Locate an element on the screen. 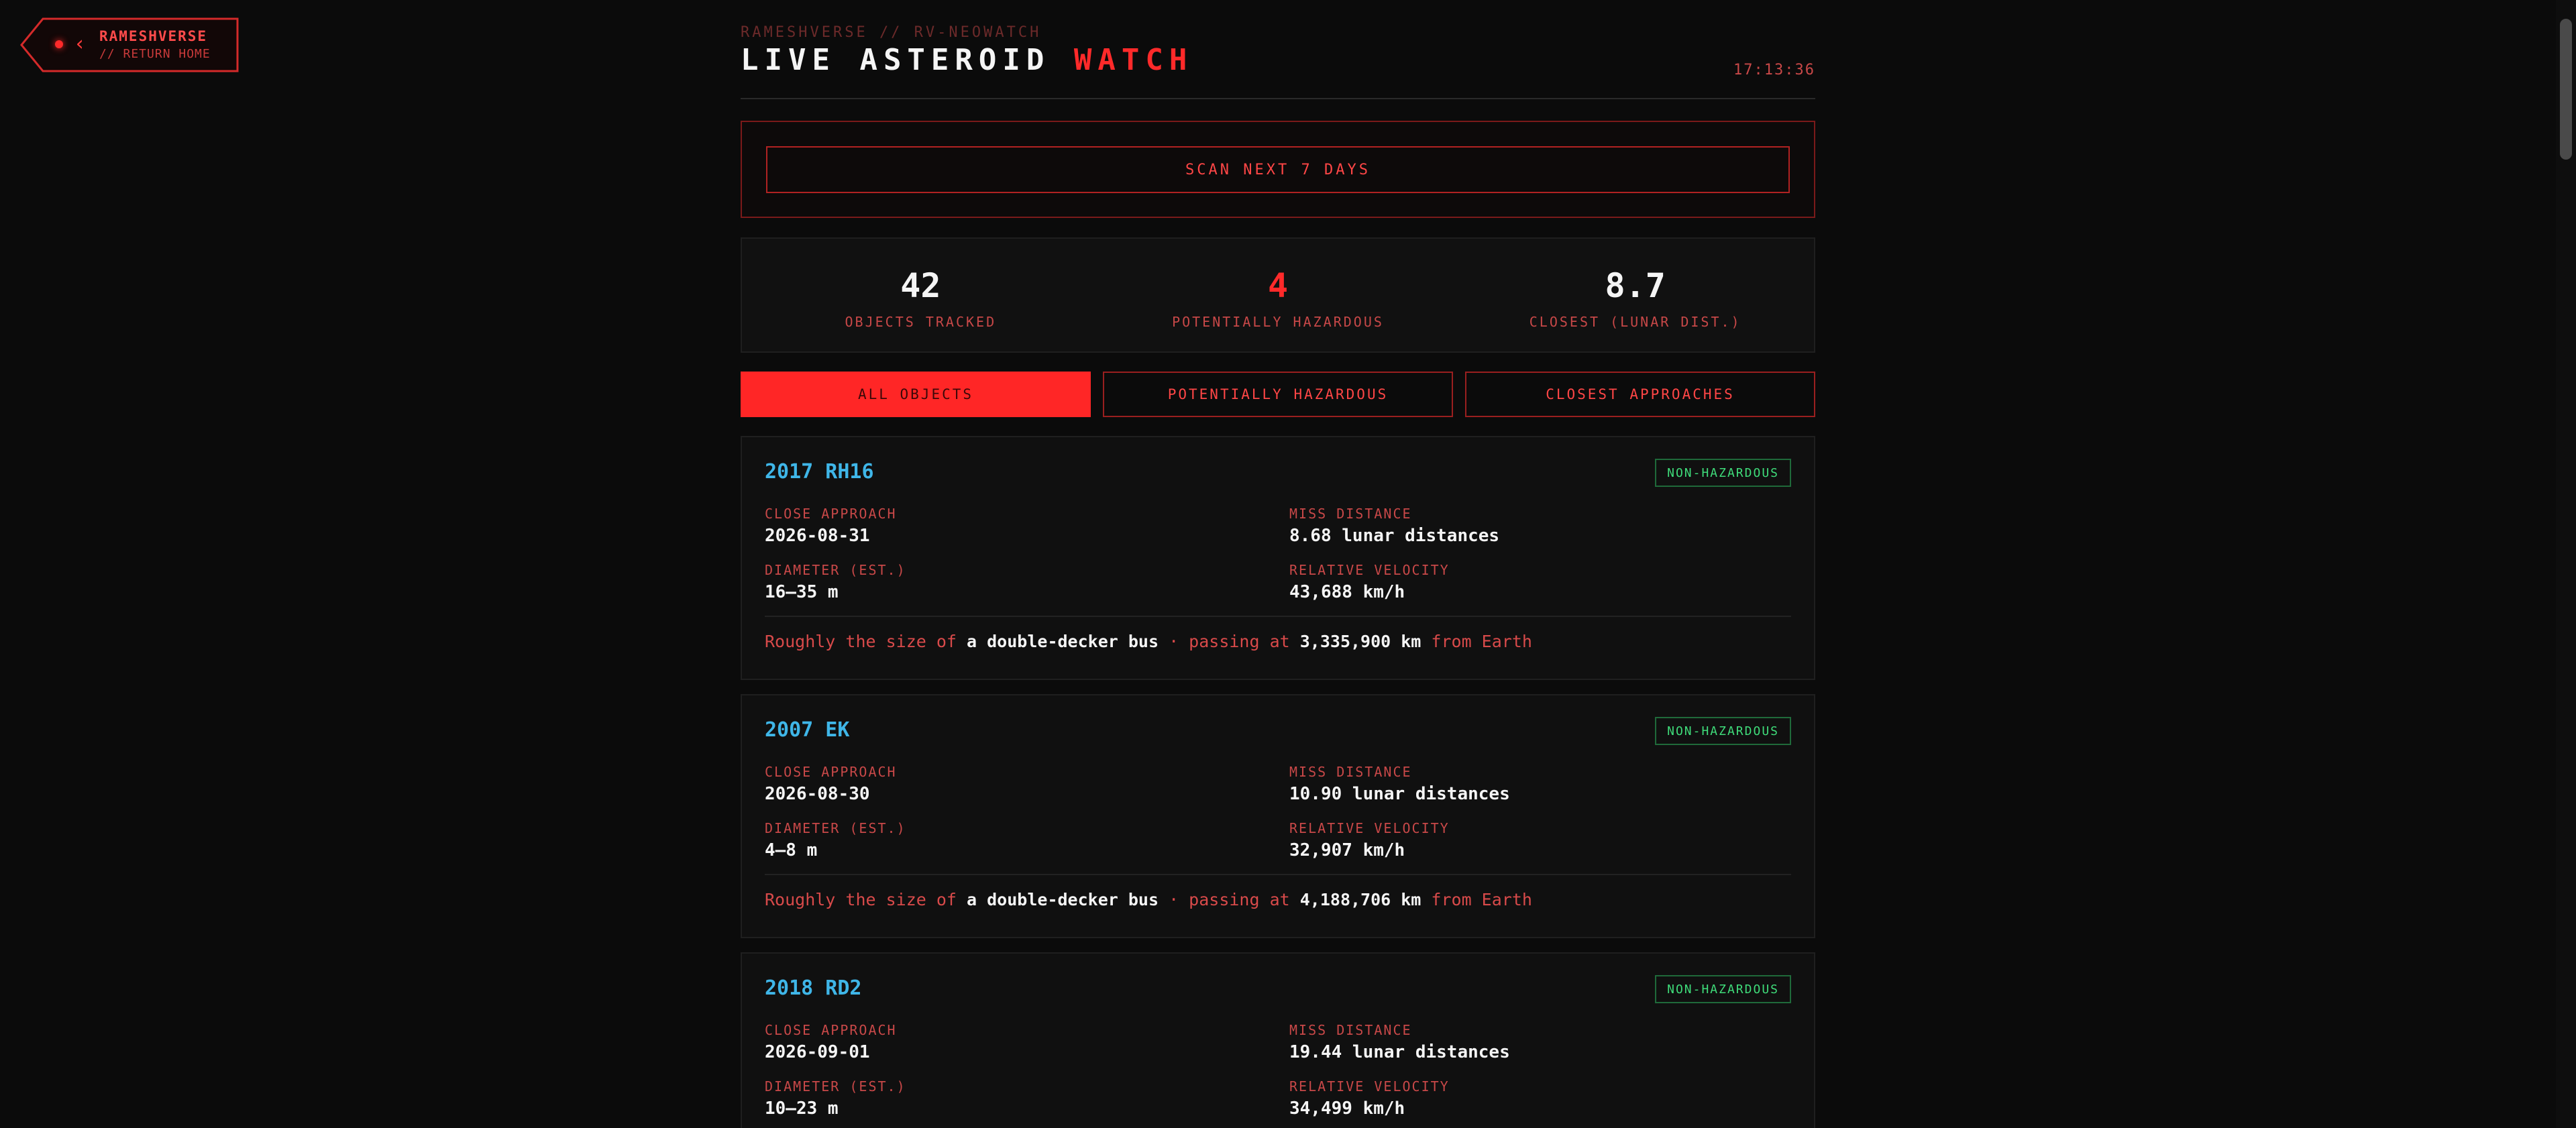 The width and height of the screenshot is (2576, 1128). asteroid-name: 2007 EK is located at coordinates (807, 730).